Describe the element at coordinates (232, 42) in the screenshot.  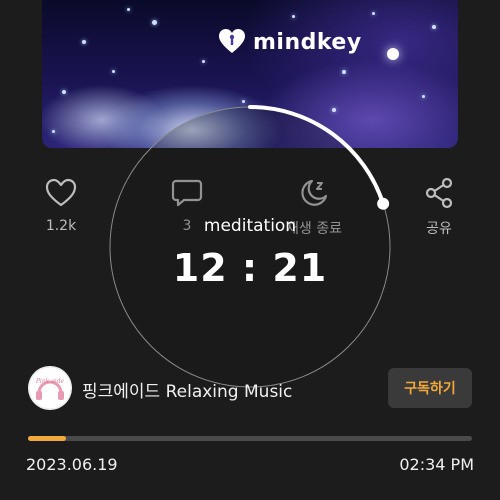
I see `heart-keyhole-icon` at that location.